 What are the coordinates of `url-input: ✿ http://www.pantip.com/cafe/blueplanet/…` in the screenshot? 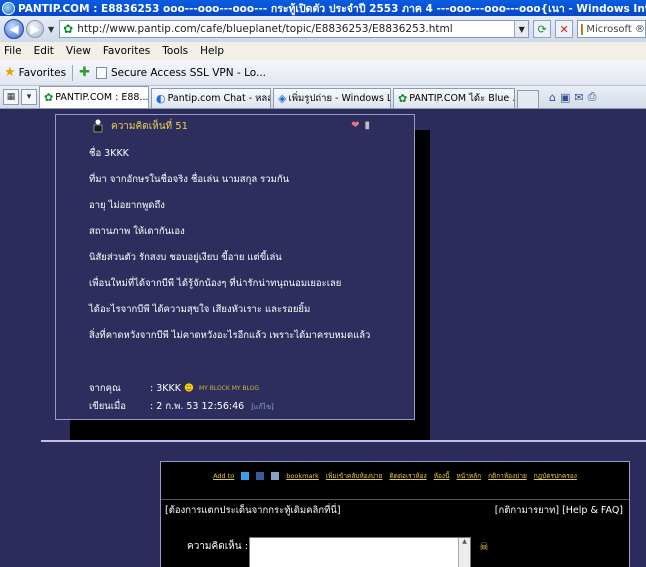 It's located at (294, 29).